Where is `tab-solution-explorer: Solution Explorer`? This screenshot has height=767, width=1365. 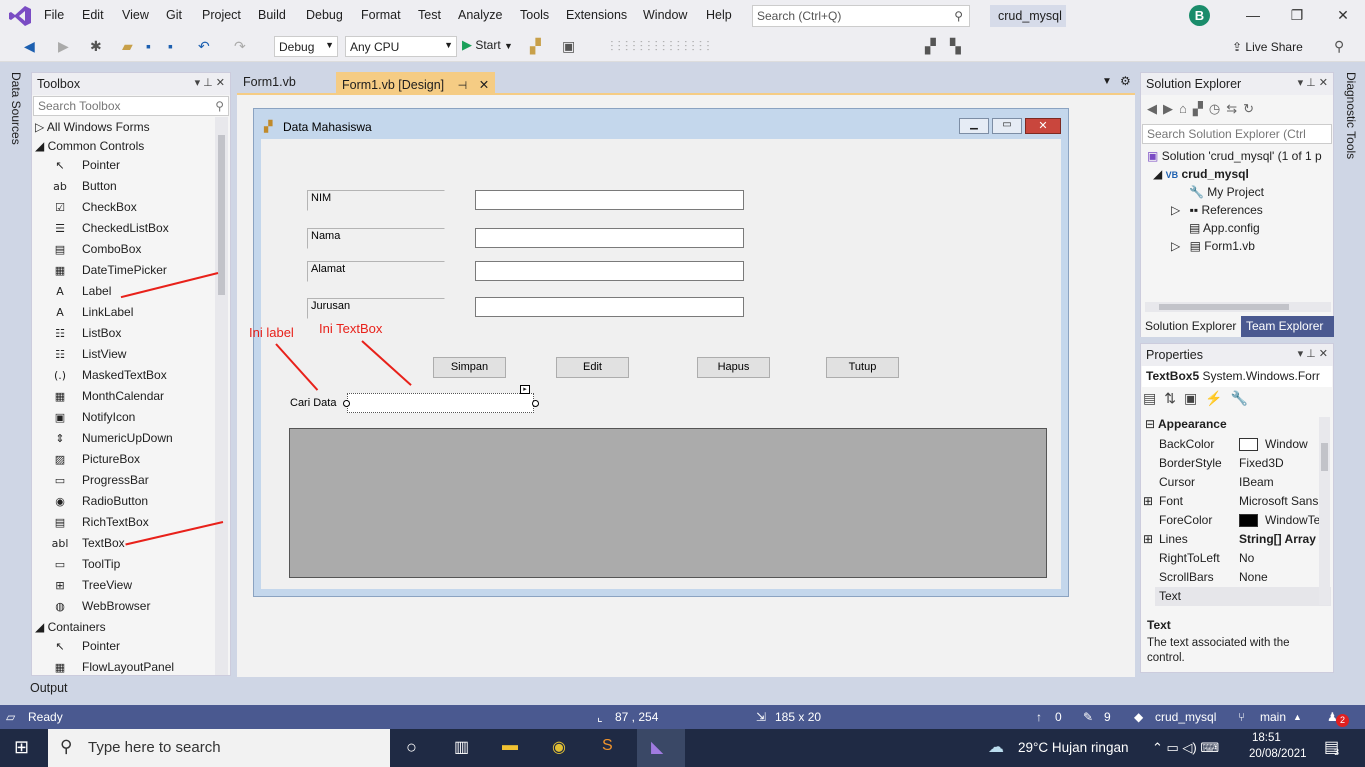 tab-solution-explorer: Solution Explorer is located at coordinates (1191, 326).